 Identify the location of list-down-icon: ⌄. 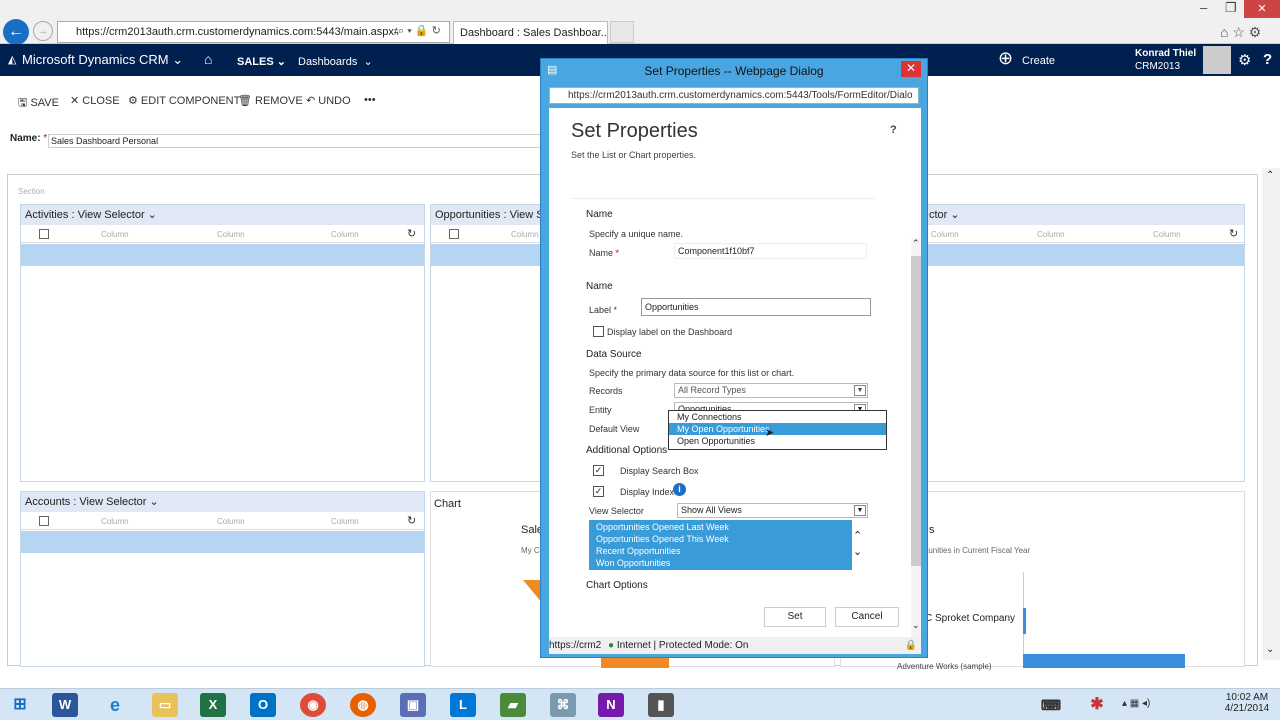
(857, 551).